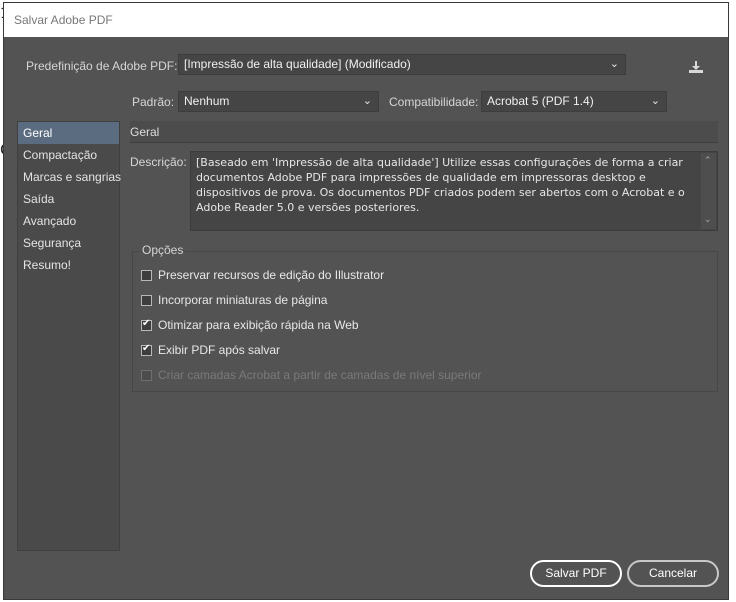  Describe the element at coordinates (258, 325) in the screenshot. I see `option-label: Otimizar para exibição rápida na Web` at that location.